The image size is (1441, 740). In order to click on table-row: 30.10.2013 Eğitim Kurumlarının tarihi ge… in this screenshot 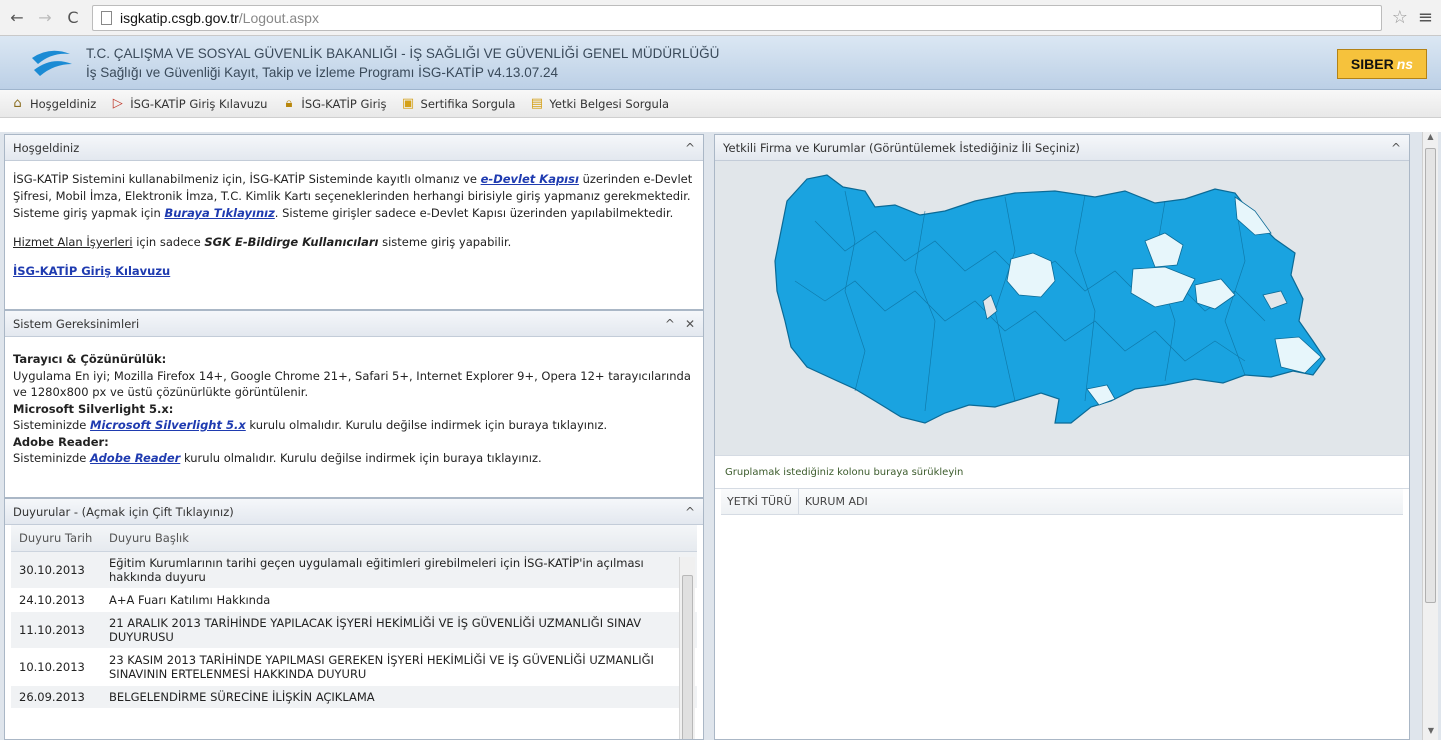, I will do `click(354, 570)`.